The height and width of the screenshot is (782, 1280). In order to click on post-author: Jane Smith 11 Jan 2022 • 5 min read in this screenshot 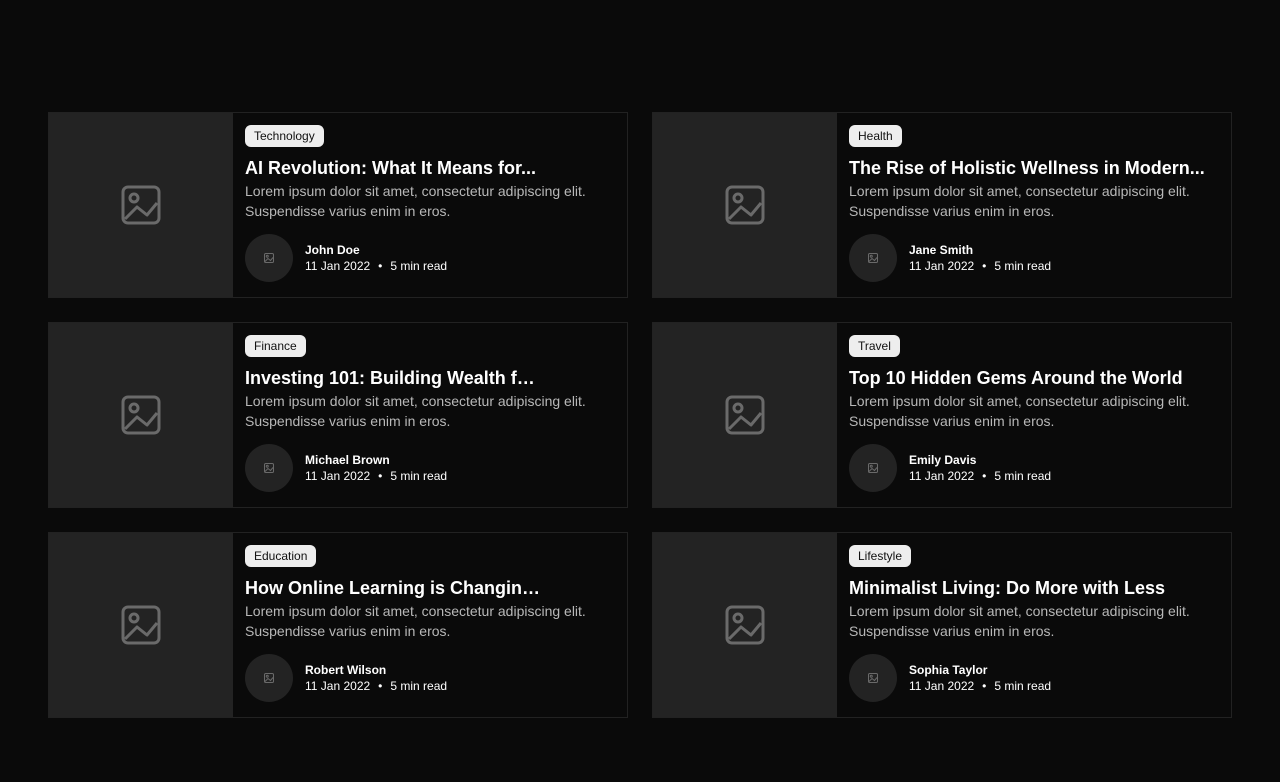, I will do `click(1034, 258)`.